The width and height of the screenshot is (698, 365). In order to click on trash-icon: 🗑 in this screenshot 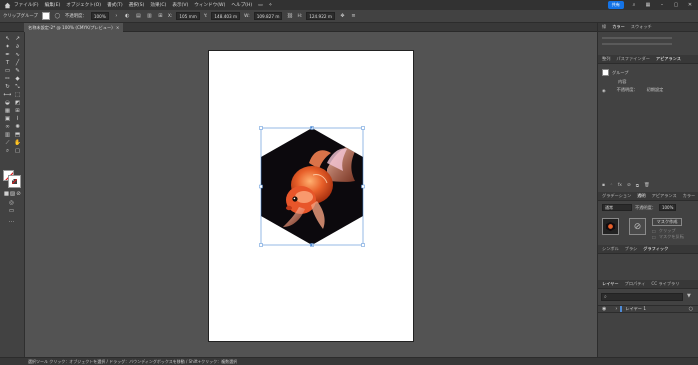, I will do `click(647, 186)`.